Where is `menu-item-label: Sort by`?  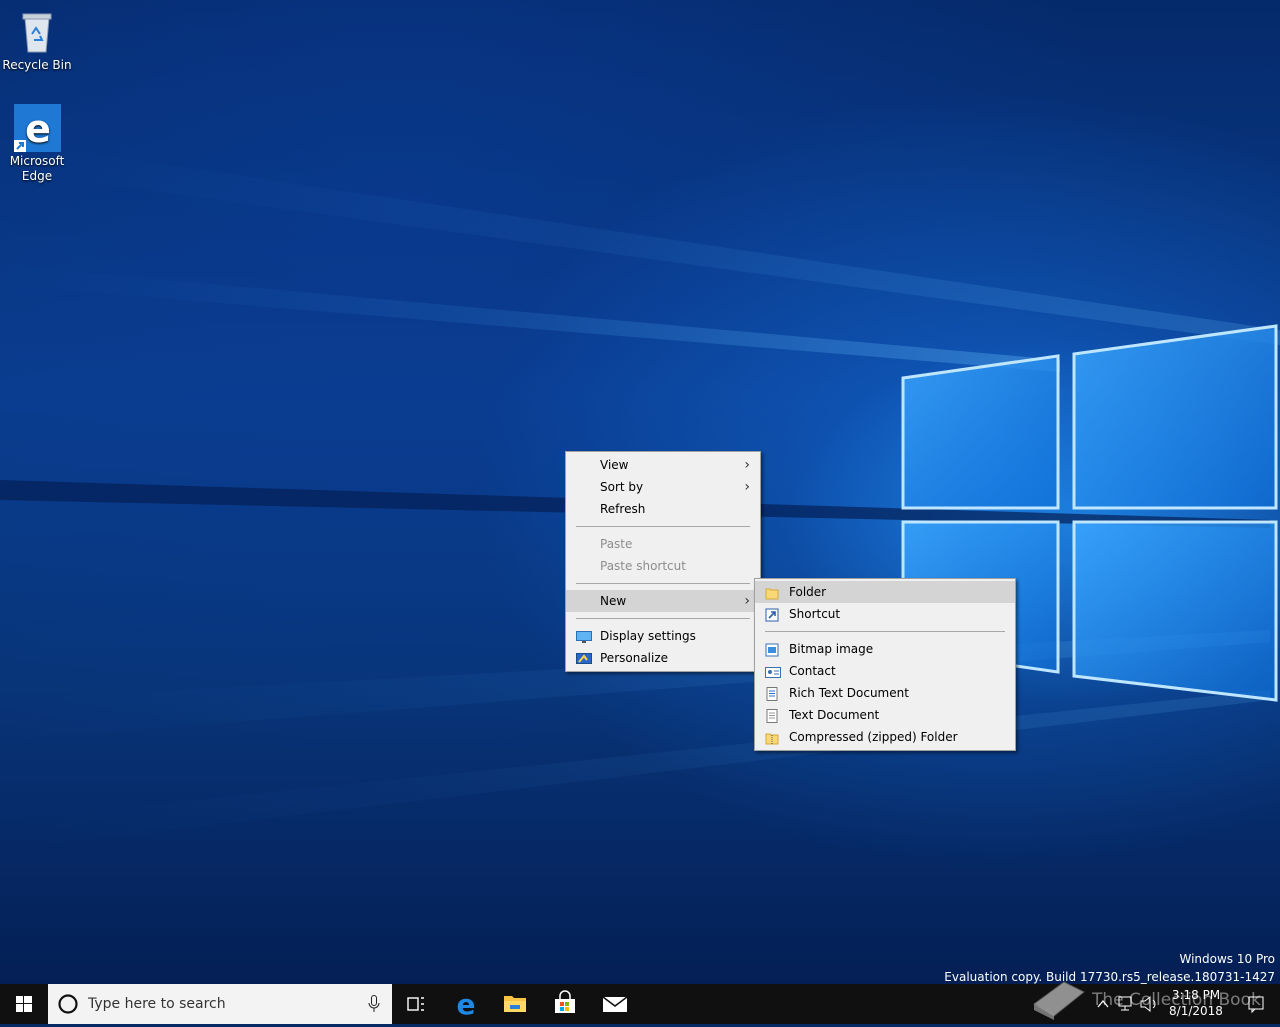
menu-item-label: Sort by is located at coordinates (622, 487).